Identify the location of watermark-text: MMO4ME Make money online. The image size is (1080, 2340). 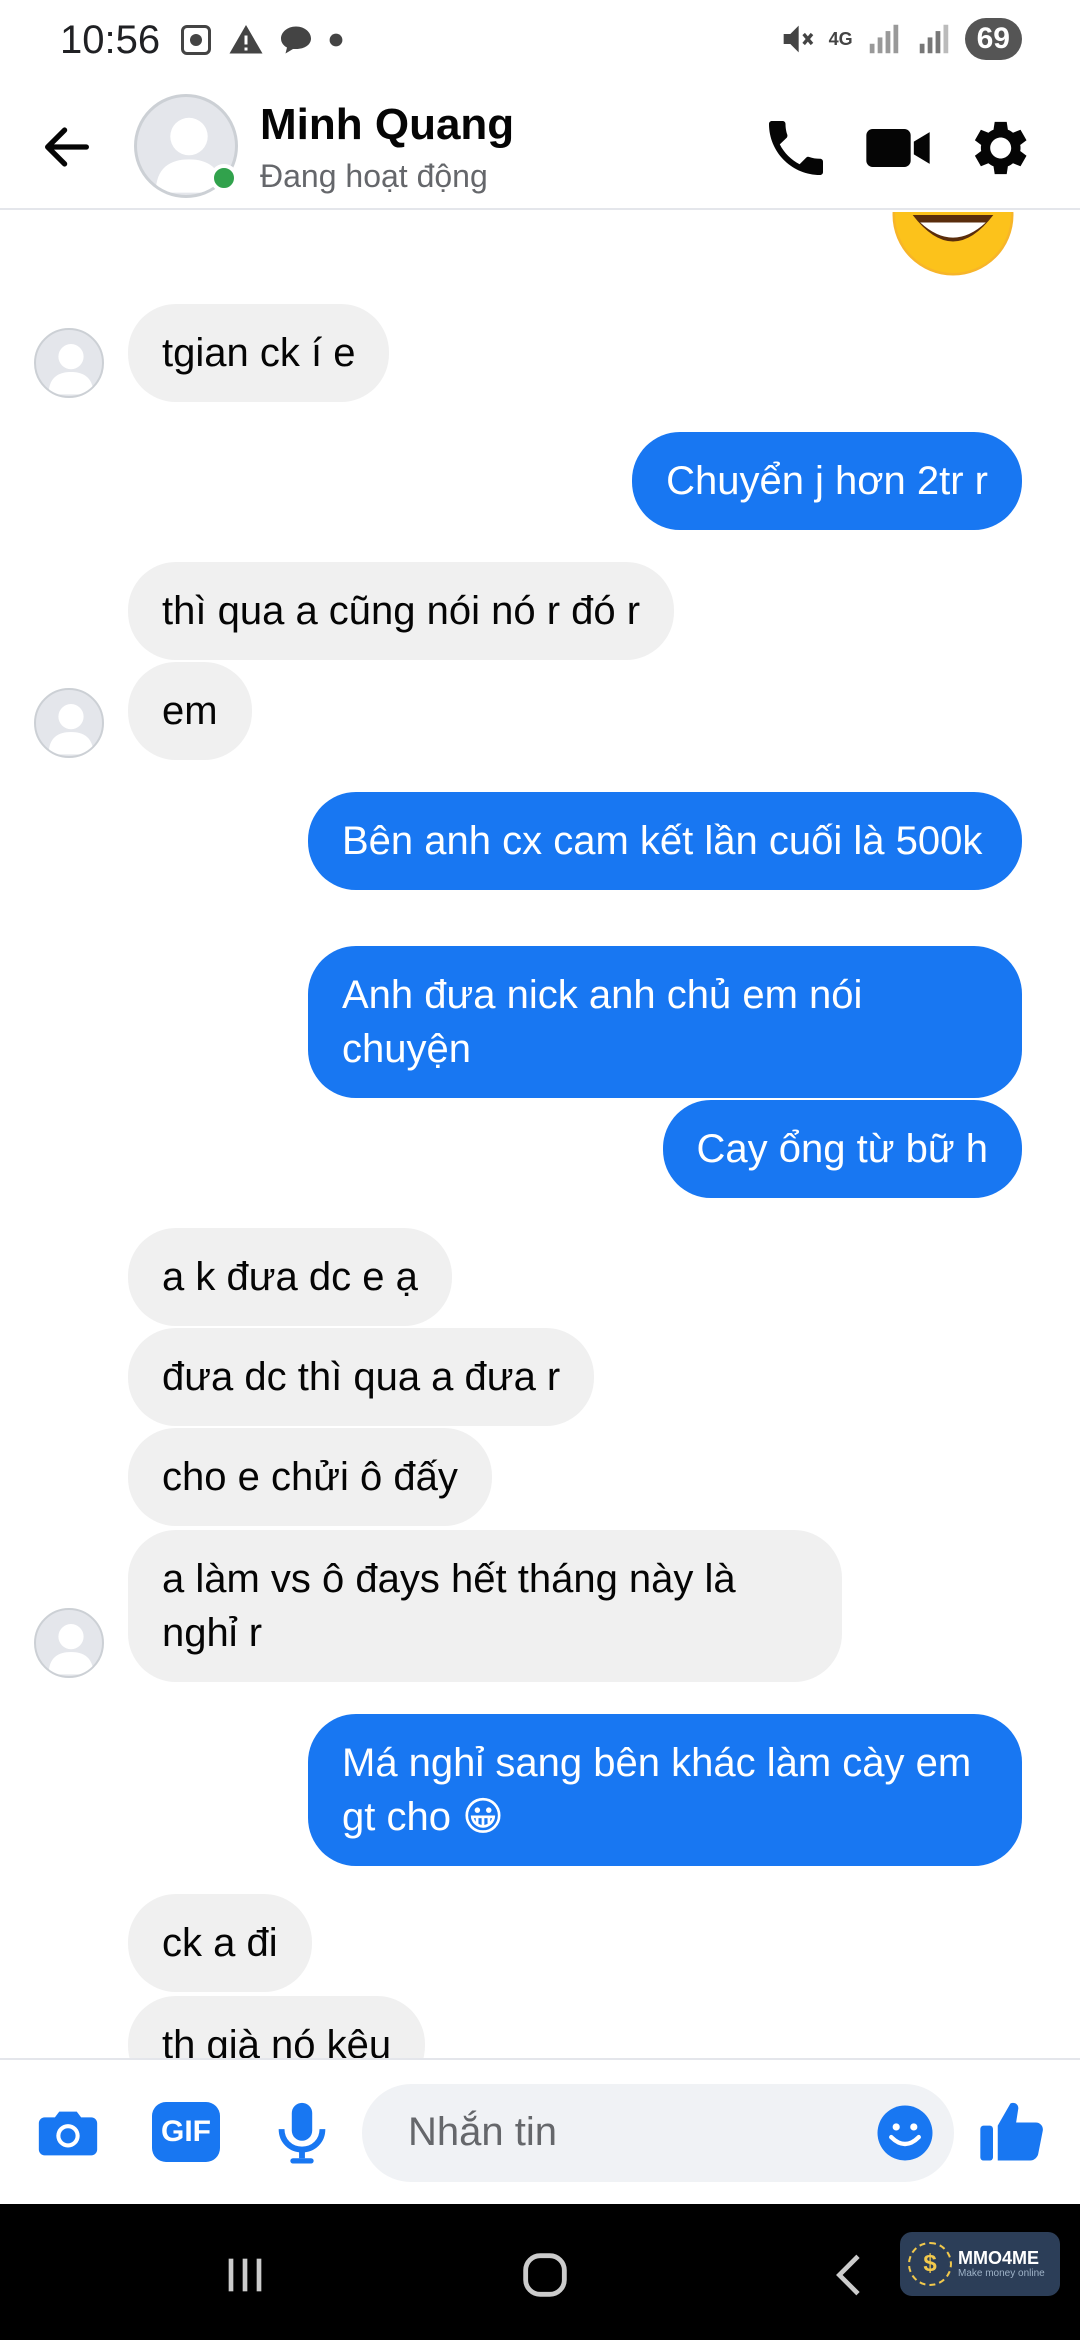
(1001, 2264).